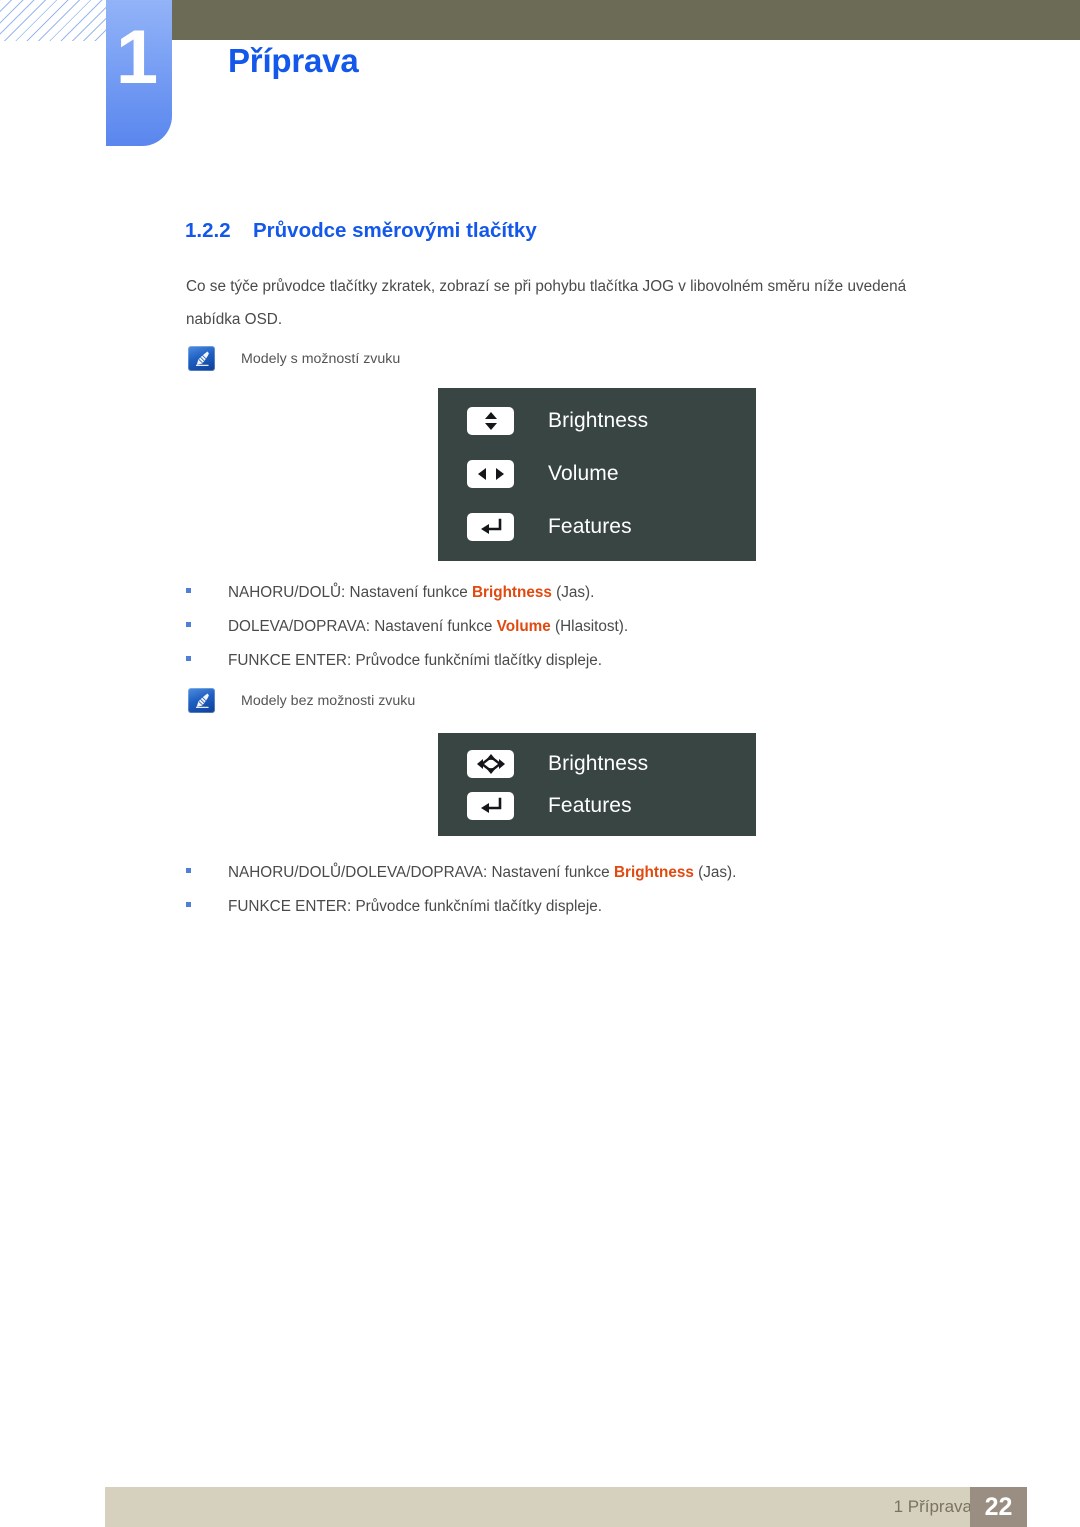 This screenshot has width=1080, height=1527. What do you see at coordinates (395, 230) in the screenshot?
I see `section-title: Průvodce směrovými tlačítky` at bounding box center [395, 230].